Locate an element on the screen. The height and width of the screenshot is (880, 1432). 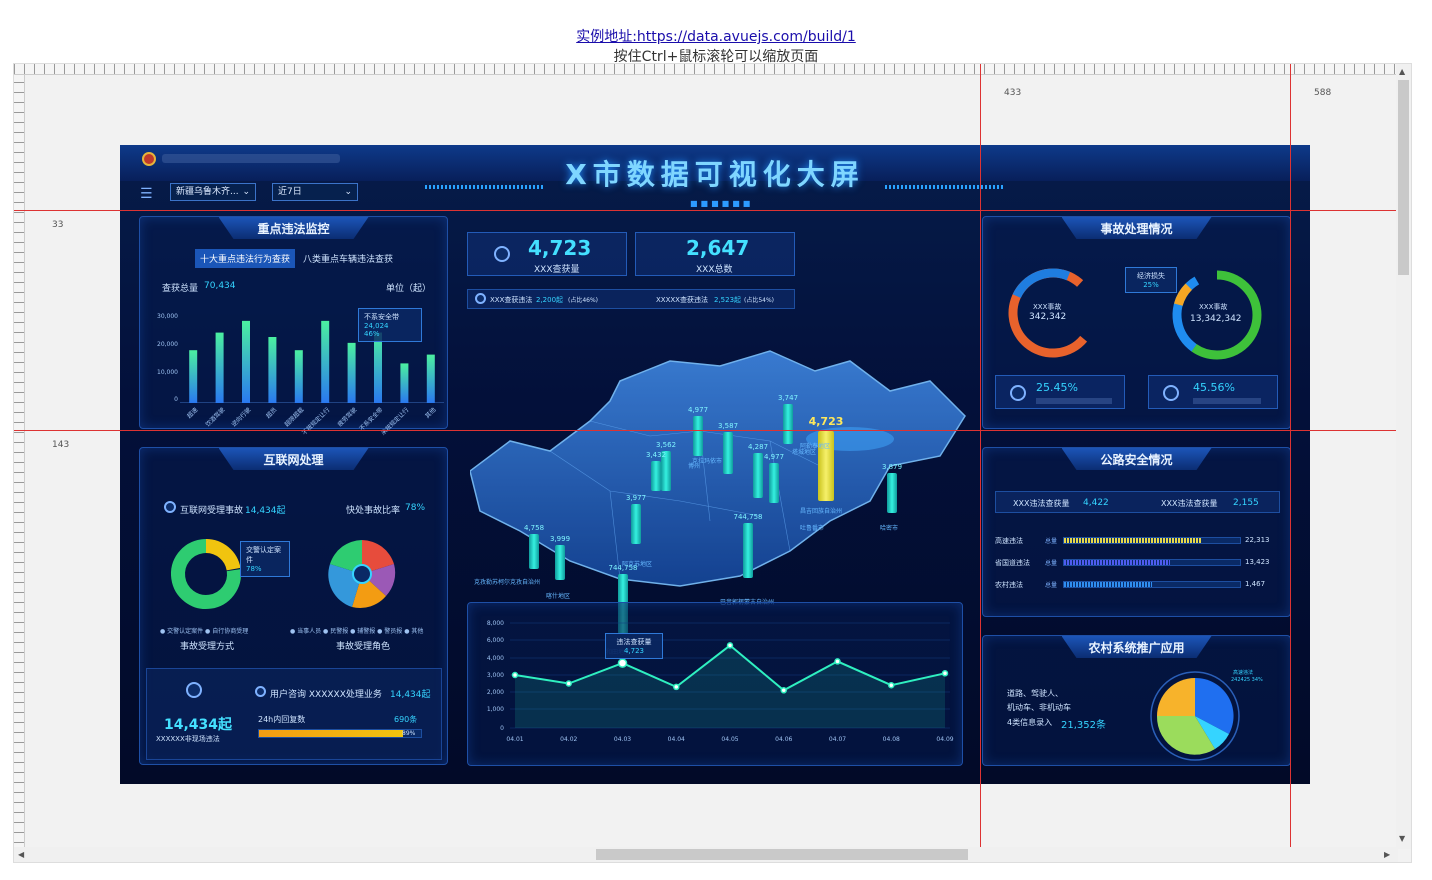
scroll-up-icon: ▲ is located at coordinates (1402, 71).